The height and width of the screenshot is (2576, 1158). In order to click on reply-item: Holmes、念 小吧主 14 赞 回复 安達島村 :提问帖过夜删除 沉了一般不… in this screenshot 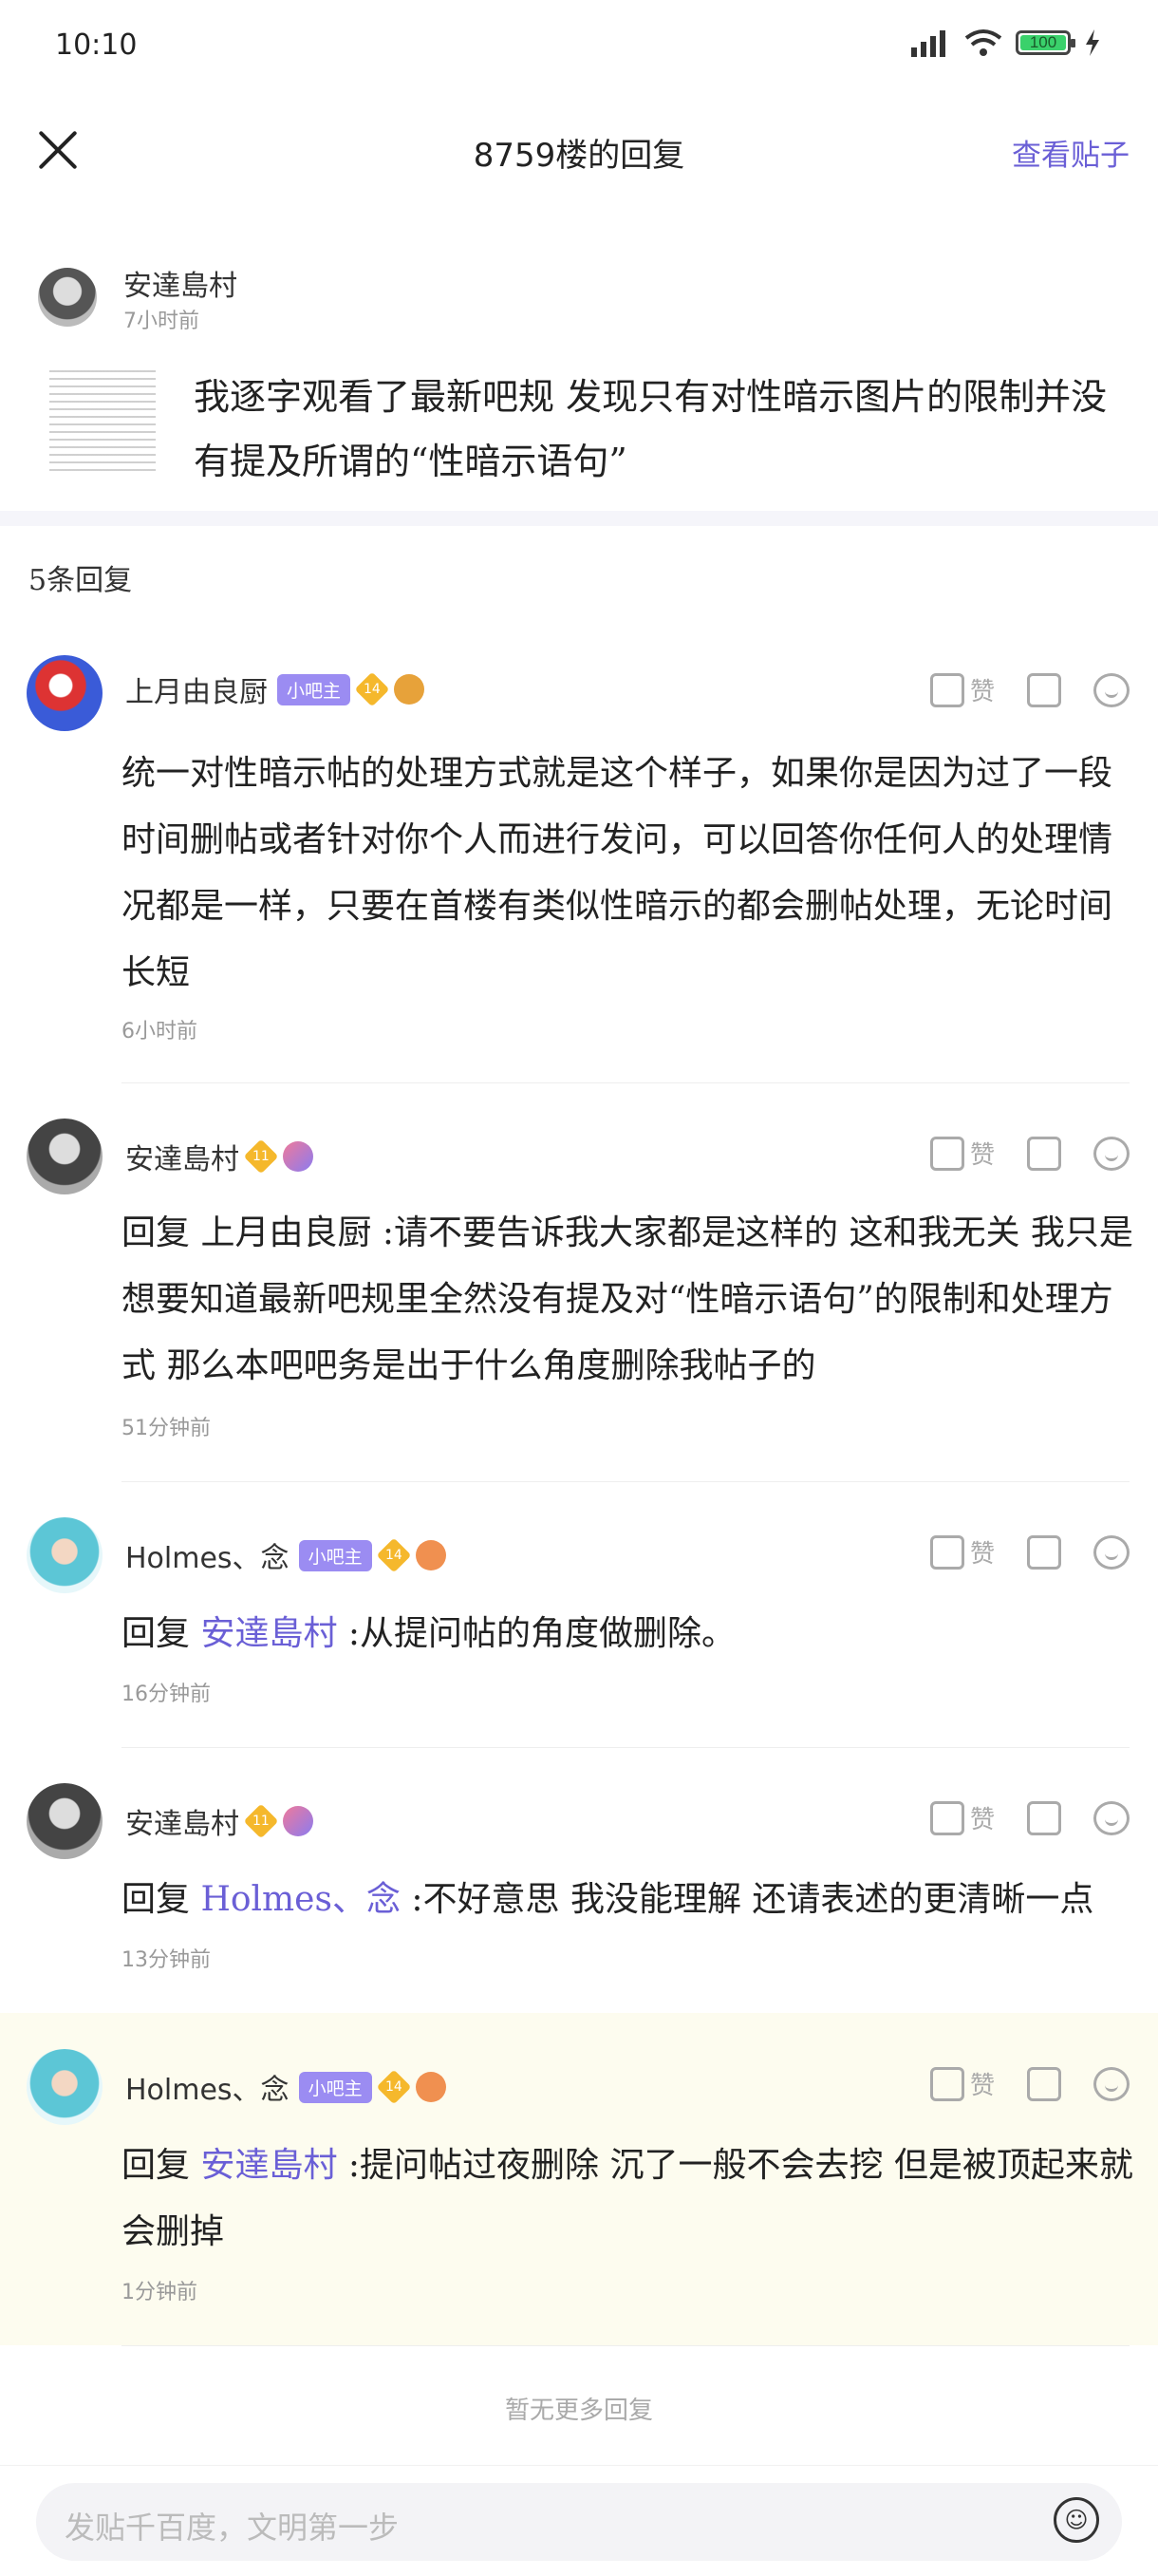, I will do `click(579, 2179)`.